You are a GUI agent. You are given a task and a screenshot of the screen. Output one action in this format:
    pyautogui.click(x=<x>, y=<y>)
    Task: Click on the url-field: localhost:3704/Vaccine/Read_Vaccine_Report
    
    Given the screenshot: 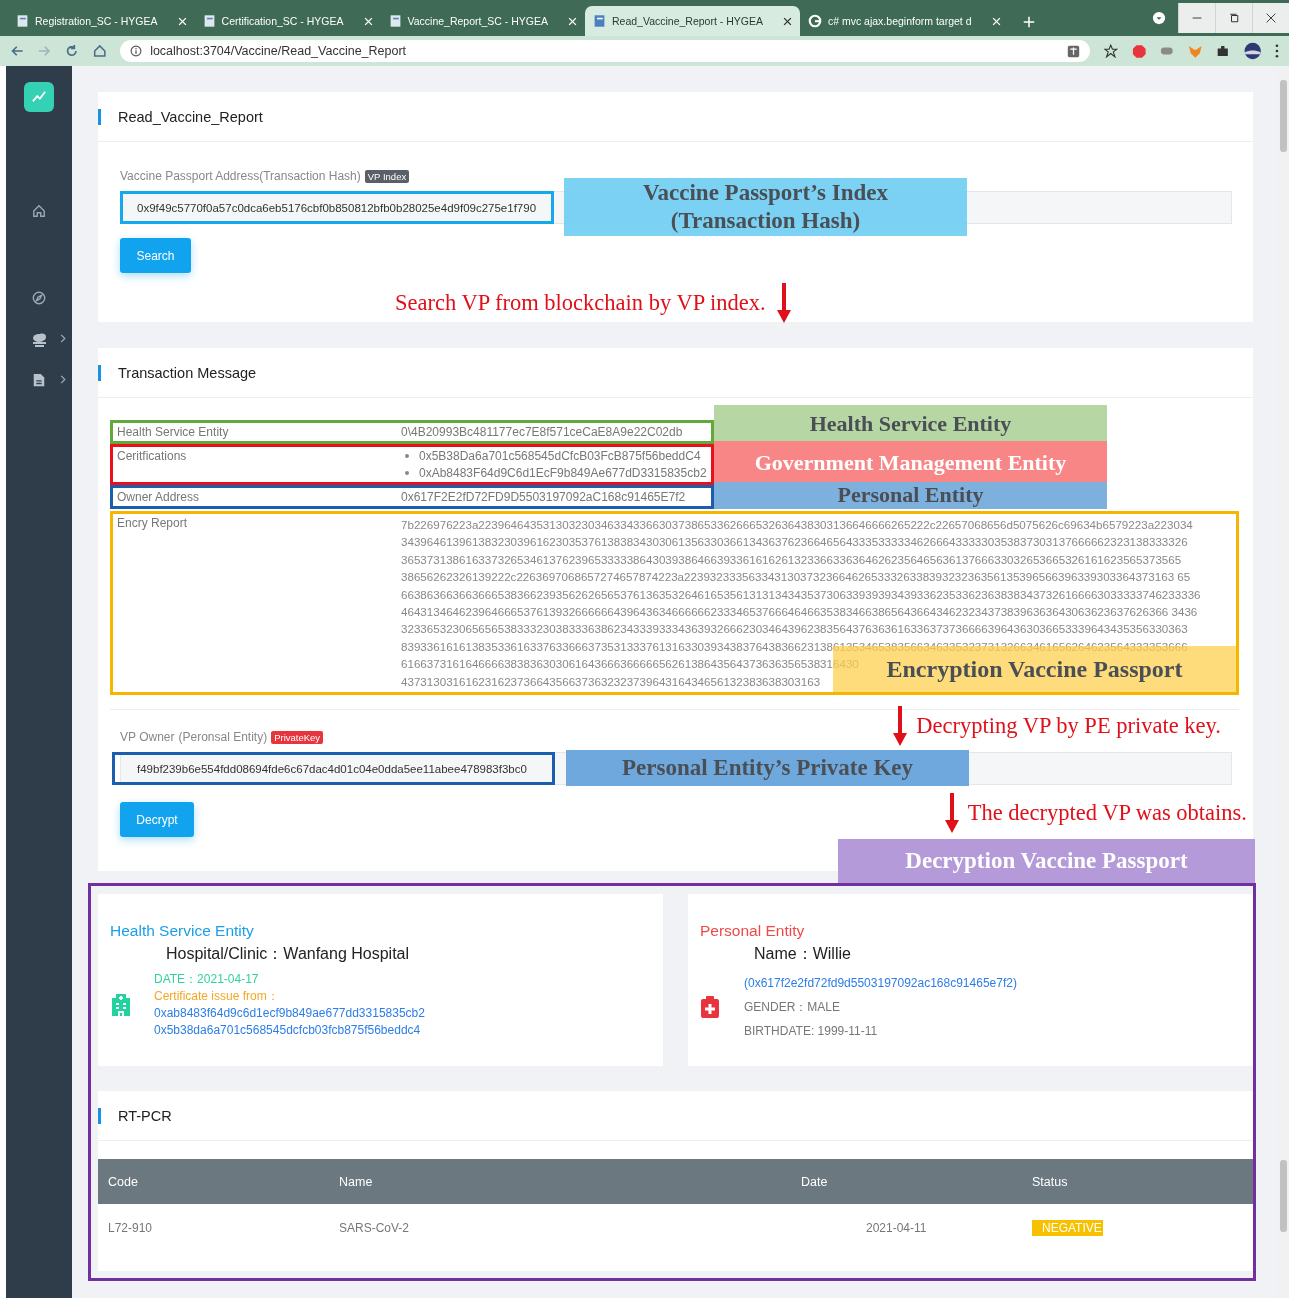 What is the action you would take?
    pyautogui.click(x=605, y=51)
    